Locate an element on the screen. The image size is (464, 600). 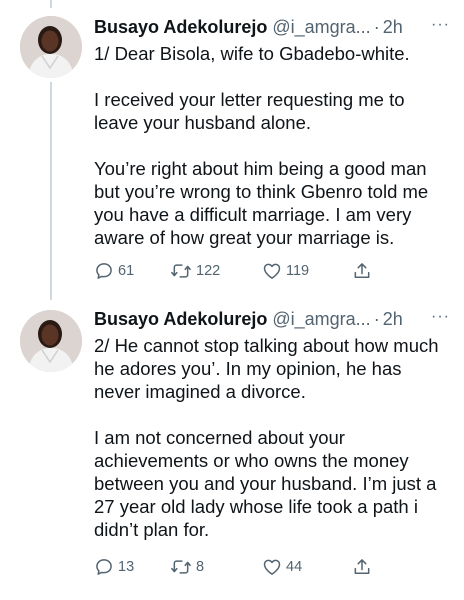
reply-count: 13 is located at coordinates (126, 567).